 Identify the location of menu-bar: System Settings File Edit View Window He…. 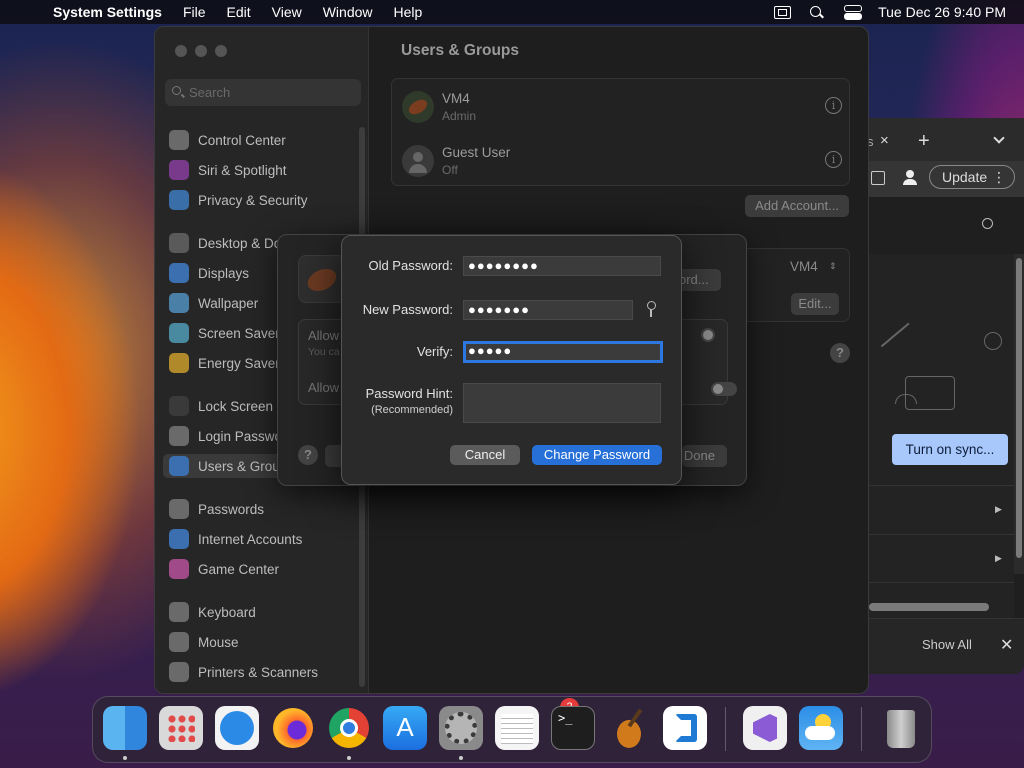
(512, 12).